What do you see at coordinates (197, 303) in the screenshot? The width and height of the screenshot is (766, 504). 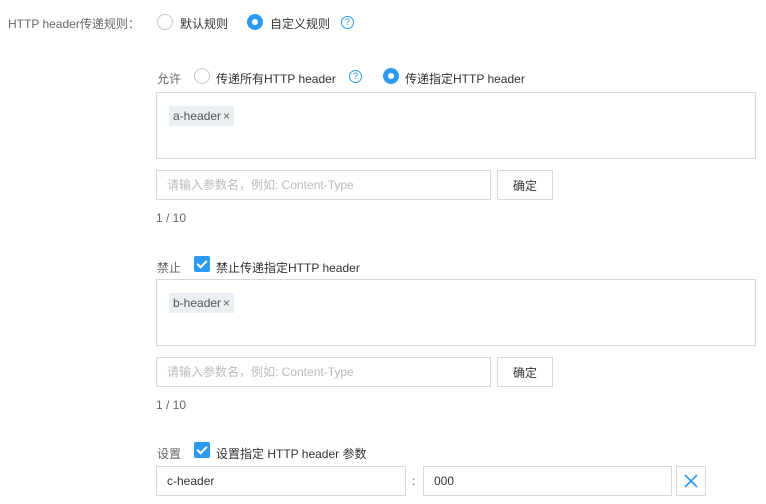 I see `tag-label: b-header` at bounding box center [197, 303].